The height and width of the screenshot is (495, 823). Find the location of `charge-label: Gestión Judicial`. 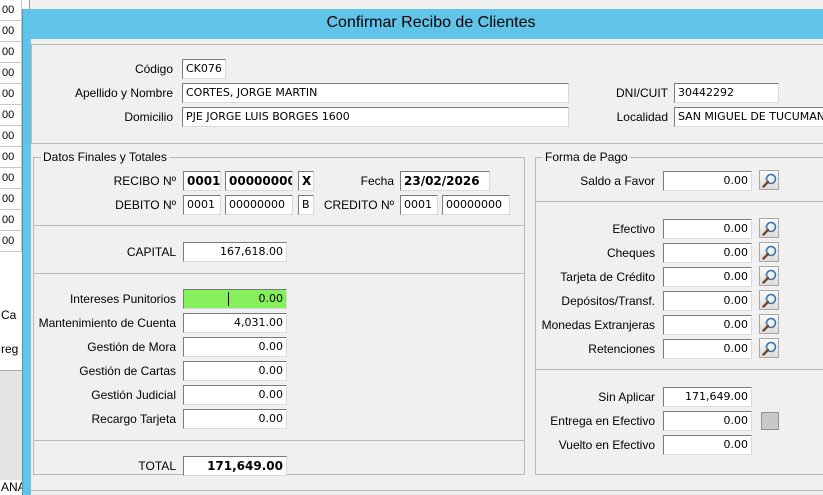

charge-label: Gestión Judicial is located at coordinates (133, 395).